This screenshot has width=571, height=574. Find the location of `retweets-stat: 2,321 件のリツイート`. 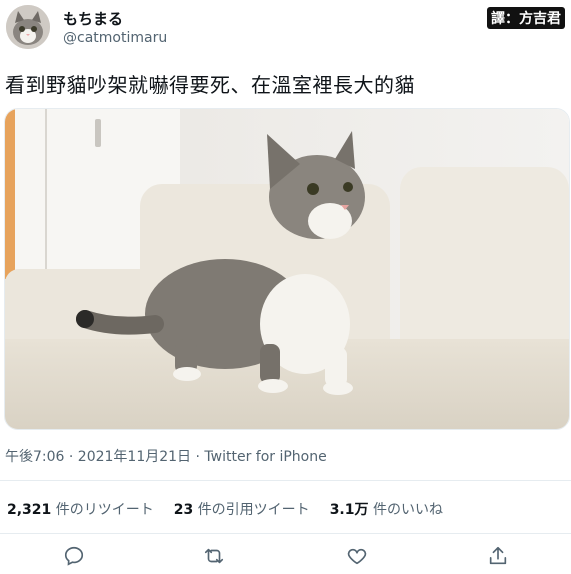

retweets-stat: 2,321 件のリツイート is located at coordinates (80, 509).